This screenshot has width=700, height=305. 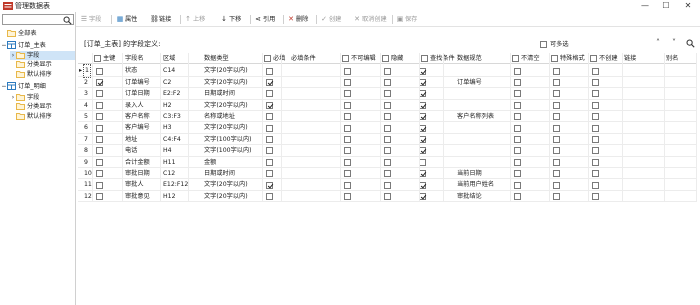 I want to click on name-cell: 订单编号, so click(x=143, y=82).